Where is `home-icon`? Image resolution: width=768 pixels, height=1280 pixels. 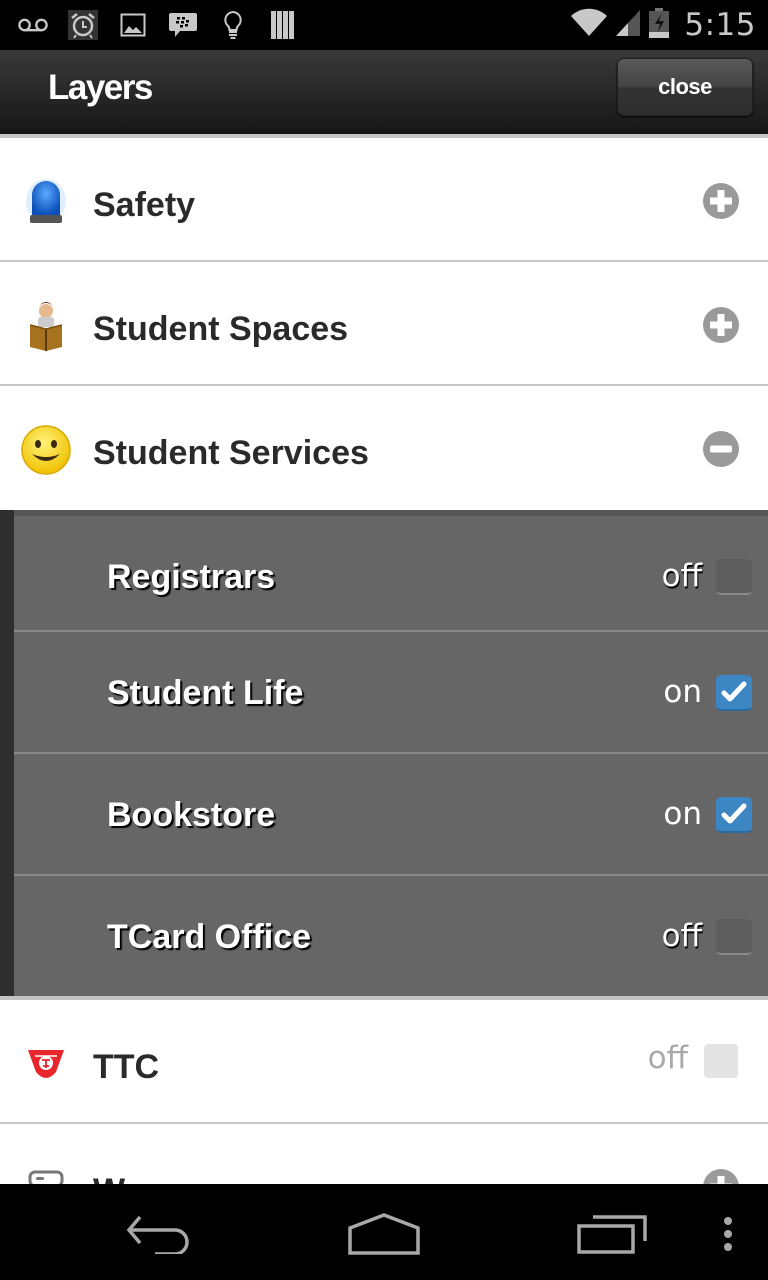 home-icon is located at coordinates (384, 1234).